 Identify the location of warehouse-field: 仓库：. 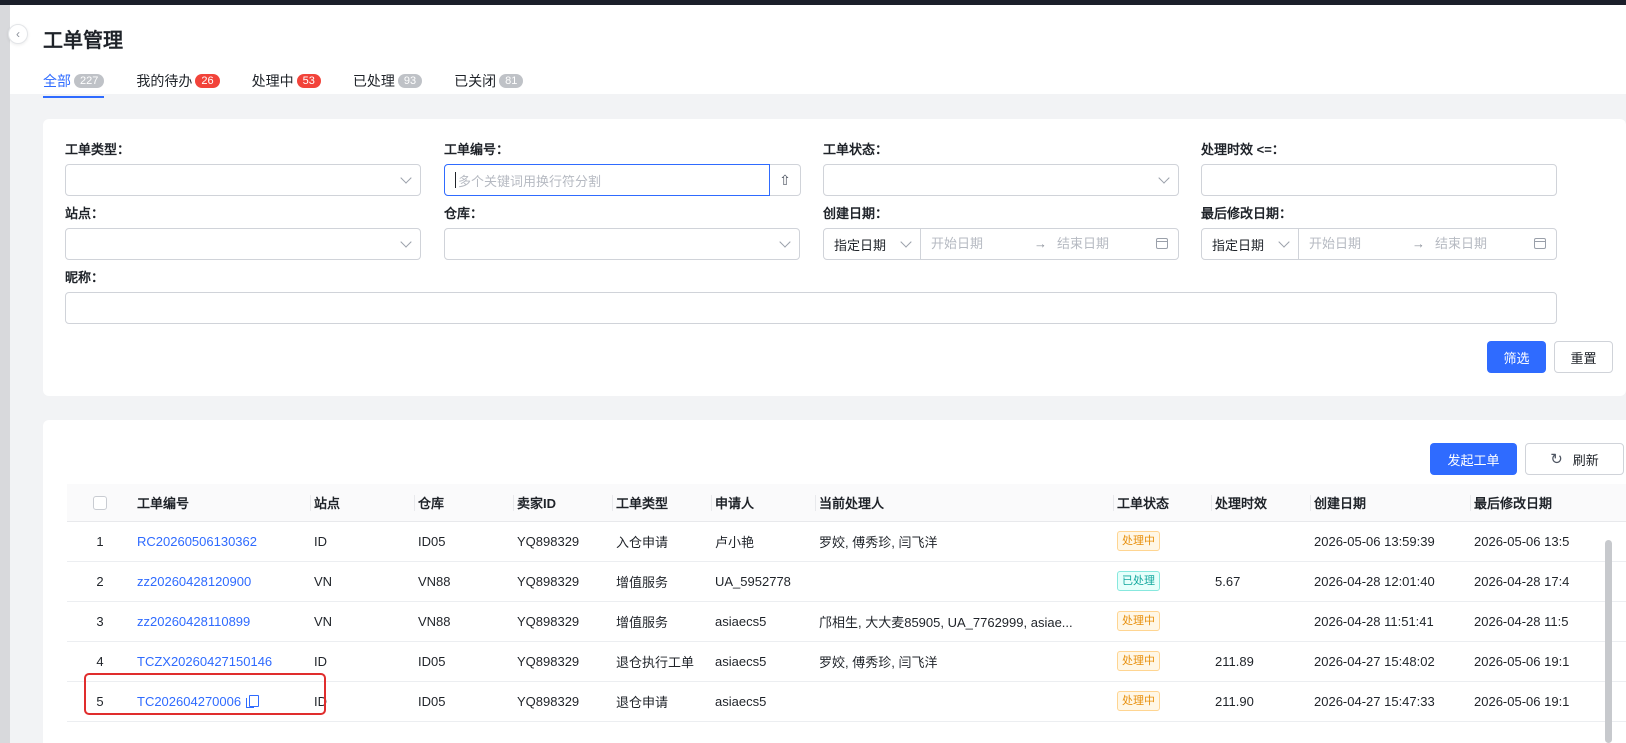
(622, 233).